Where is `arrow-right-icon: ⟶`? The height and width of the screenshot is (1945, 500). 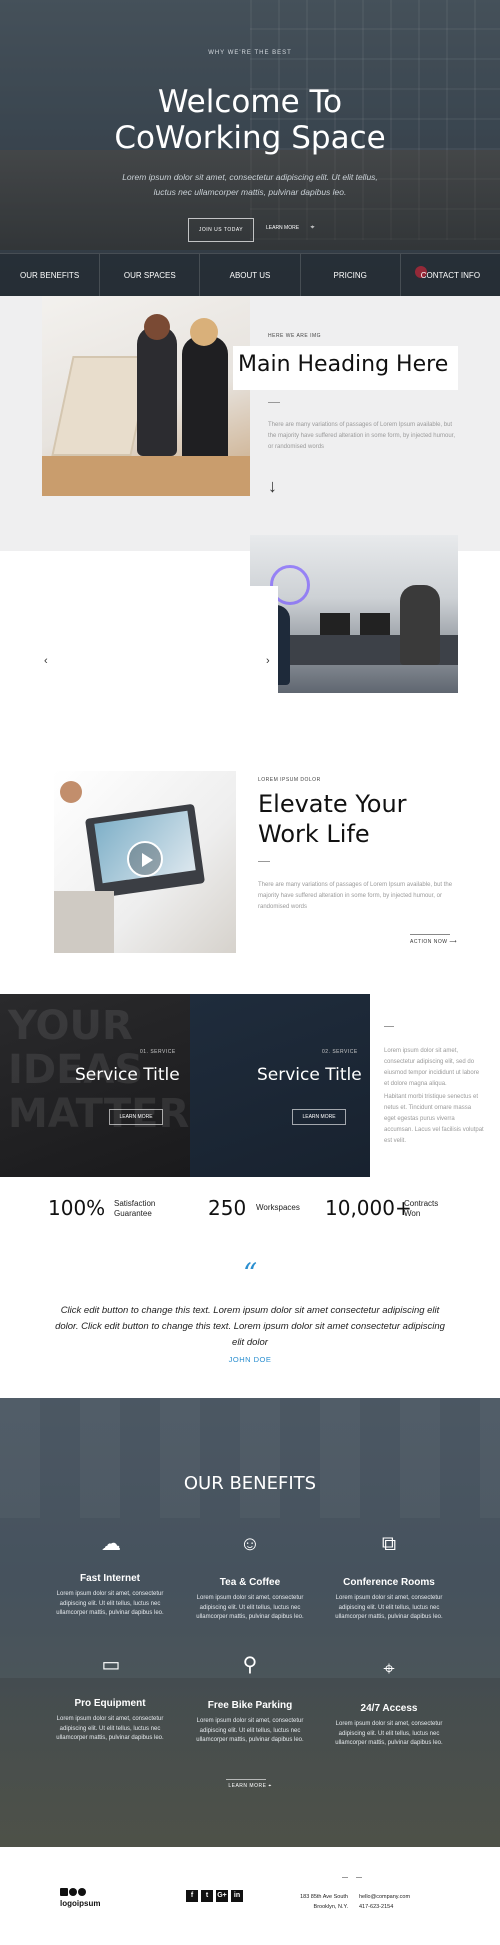
arrow-right-icon: ⟶ is located at coordinates (453, 942).